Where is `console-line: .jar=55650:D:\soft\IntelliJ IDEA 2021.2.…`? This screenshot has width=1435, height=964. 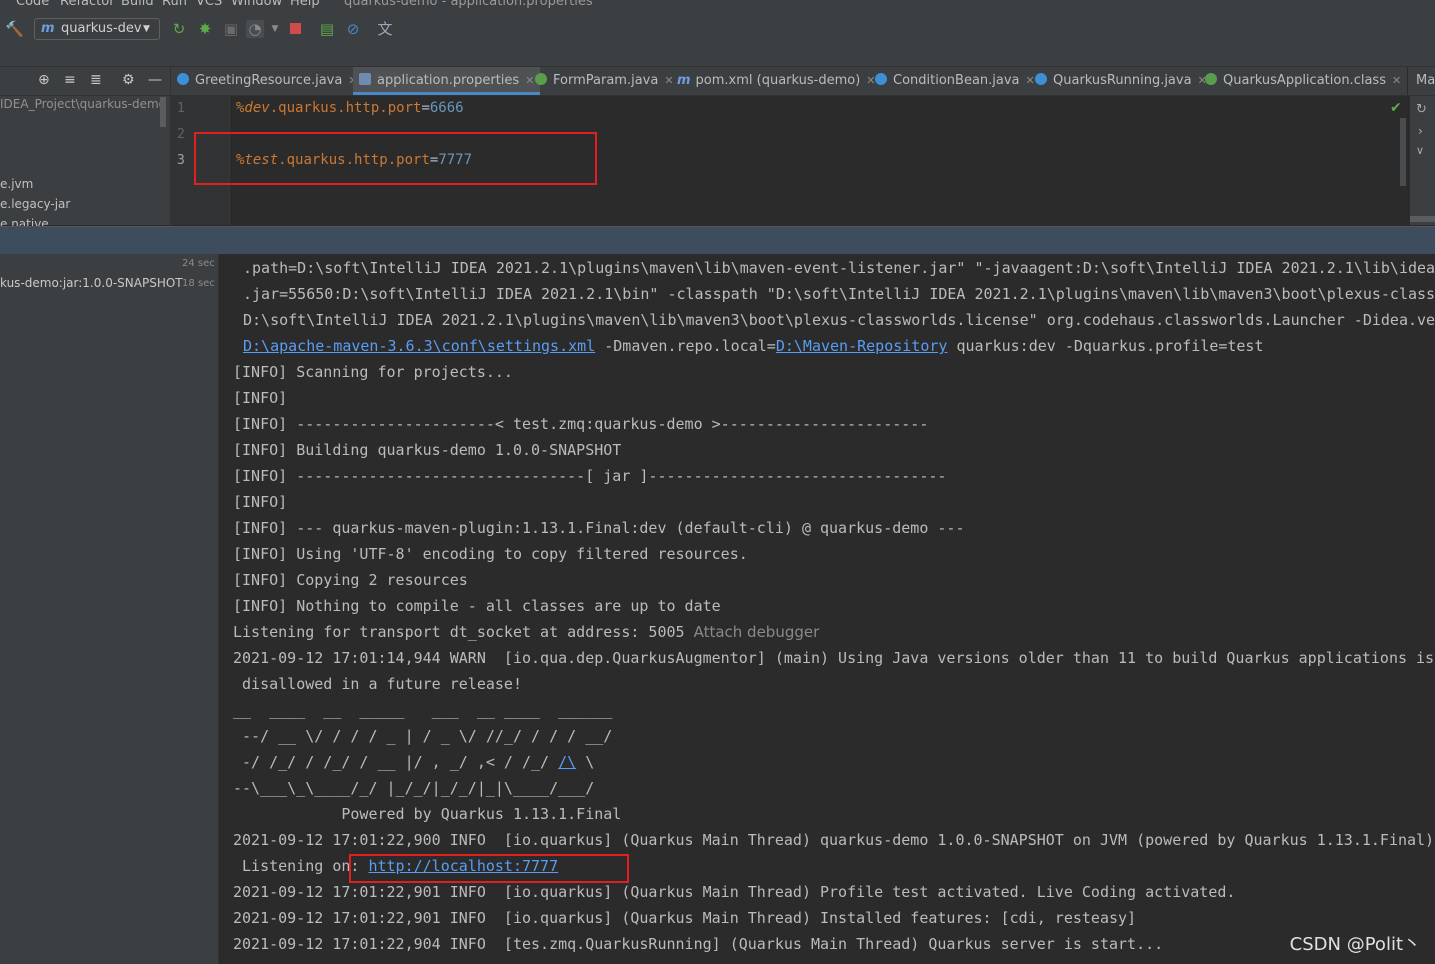
console-line: .jar=55650:D:\soft\IntelliJ IDEA 2021.2.… is located at coordinates (839, 294).